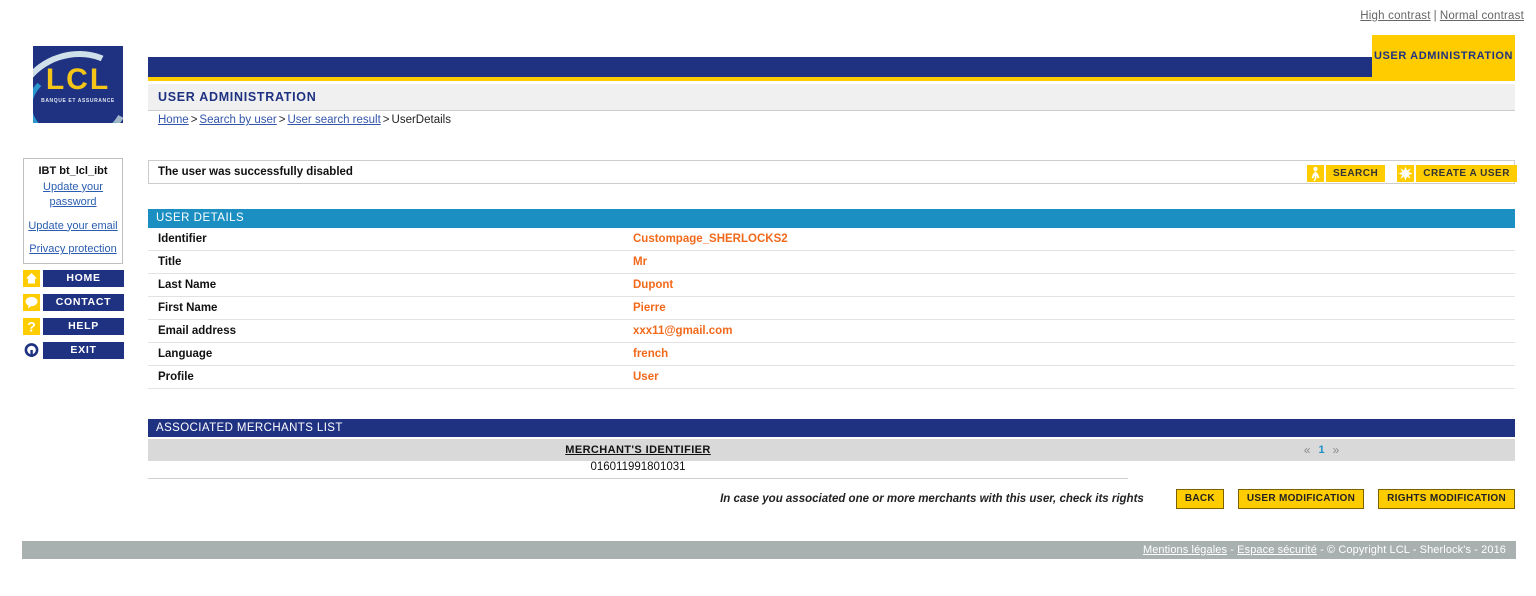  Describe the element at coordinates (831, 97) in the screenshot. I see `page-title-bar: USER ADMINISTRATION` at that location.